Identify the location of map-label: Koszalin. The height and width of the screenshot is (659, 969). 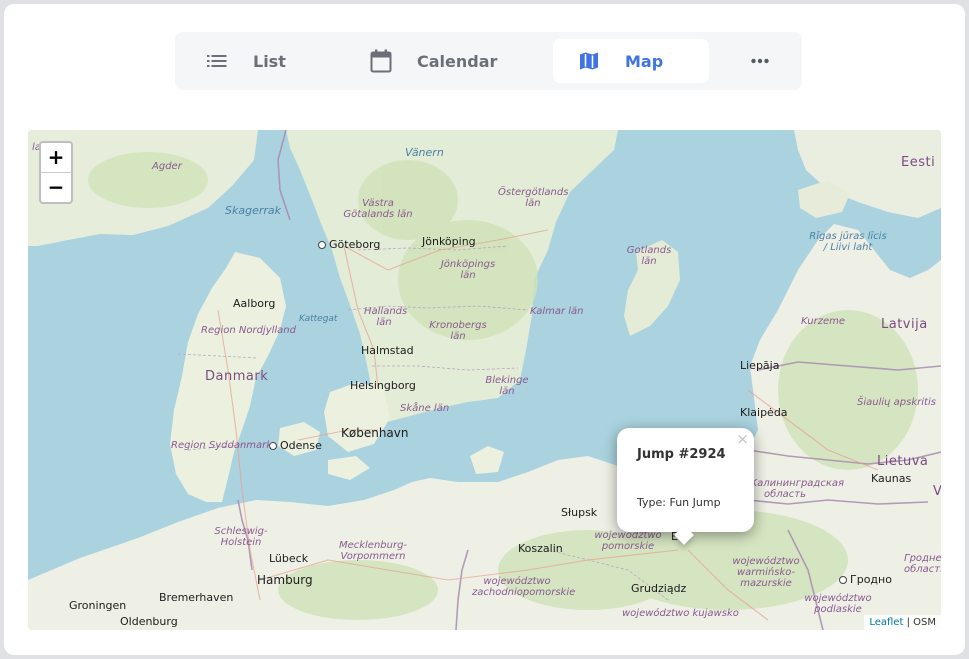
(540, 548).